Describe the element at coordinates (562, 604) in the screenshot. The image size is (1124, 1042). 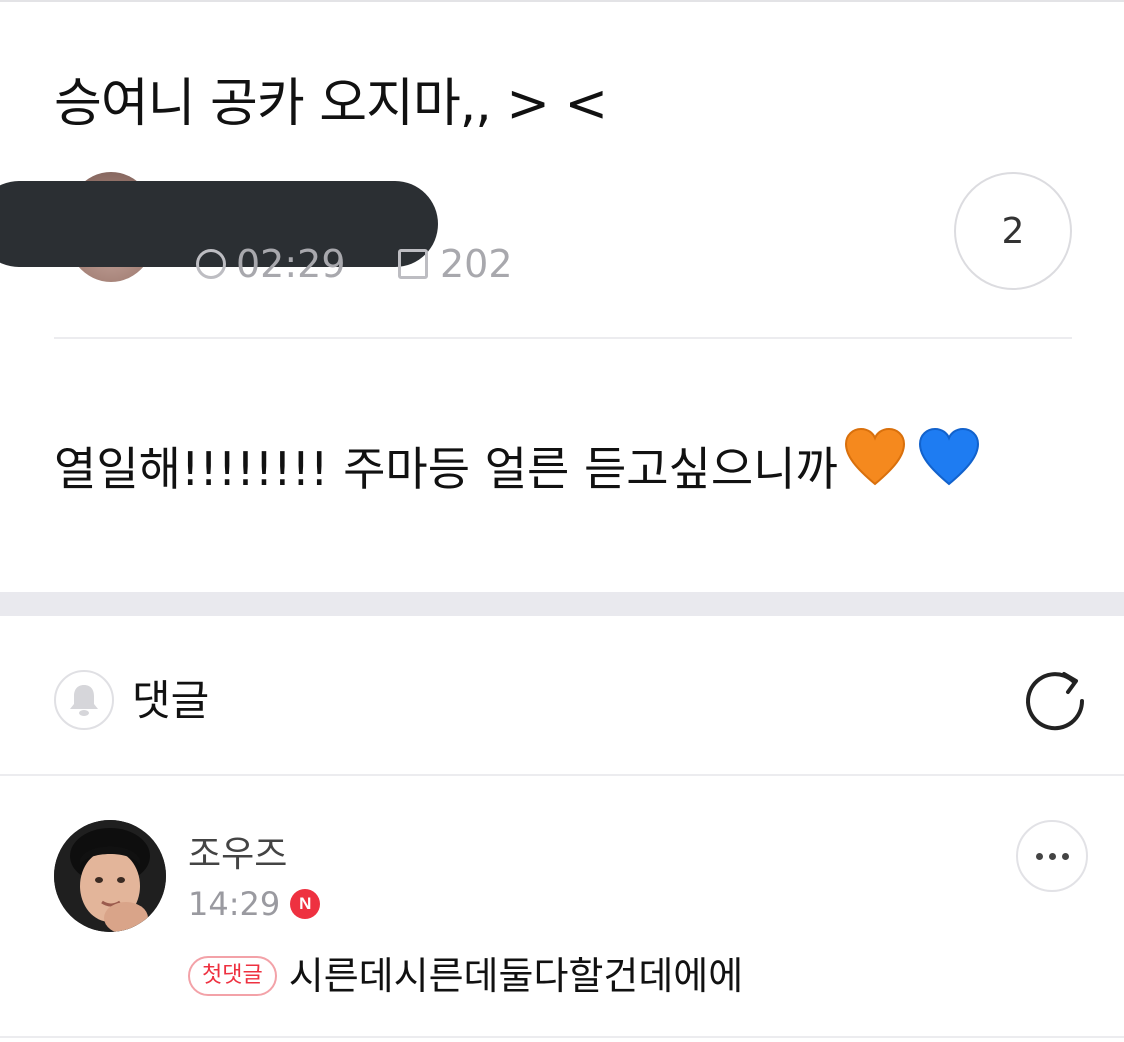
I see `section-gap` at that location.